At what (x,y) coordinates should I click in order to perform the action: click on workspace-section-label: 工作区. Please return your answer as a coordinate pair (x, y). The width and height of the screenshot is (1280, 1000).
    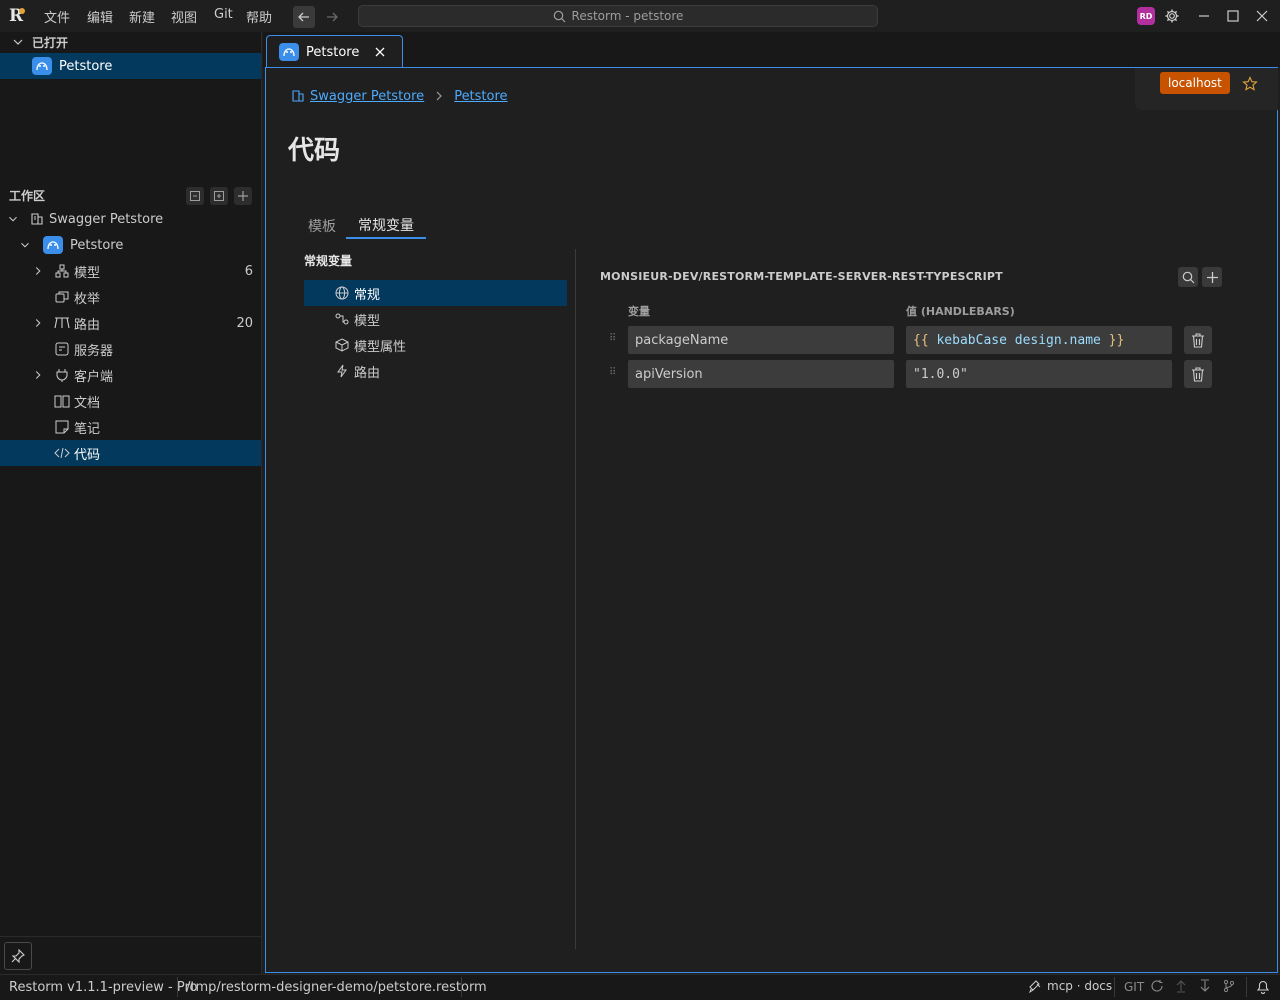
    Looking at the image, I should click on (27, 195).